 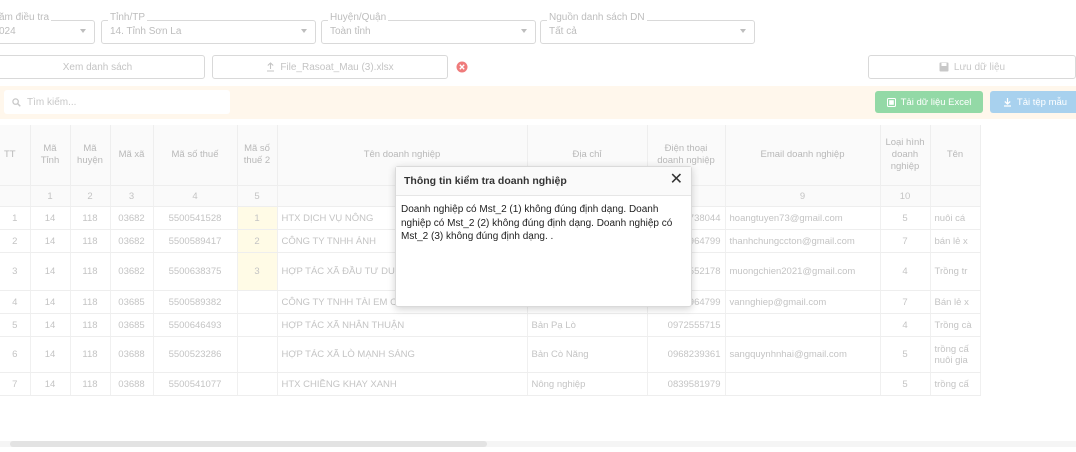 What do you see at coordinates (337, 67) in the screenshot?
I see `file-name: File_Rasoat_Mau (3).xlsx` at bounding box center [337, 67].